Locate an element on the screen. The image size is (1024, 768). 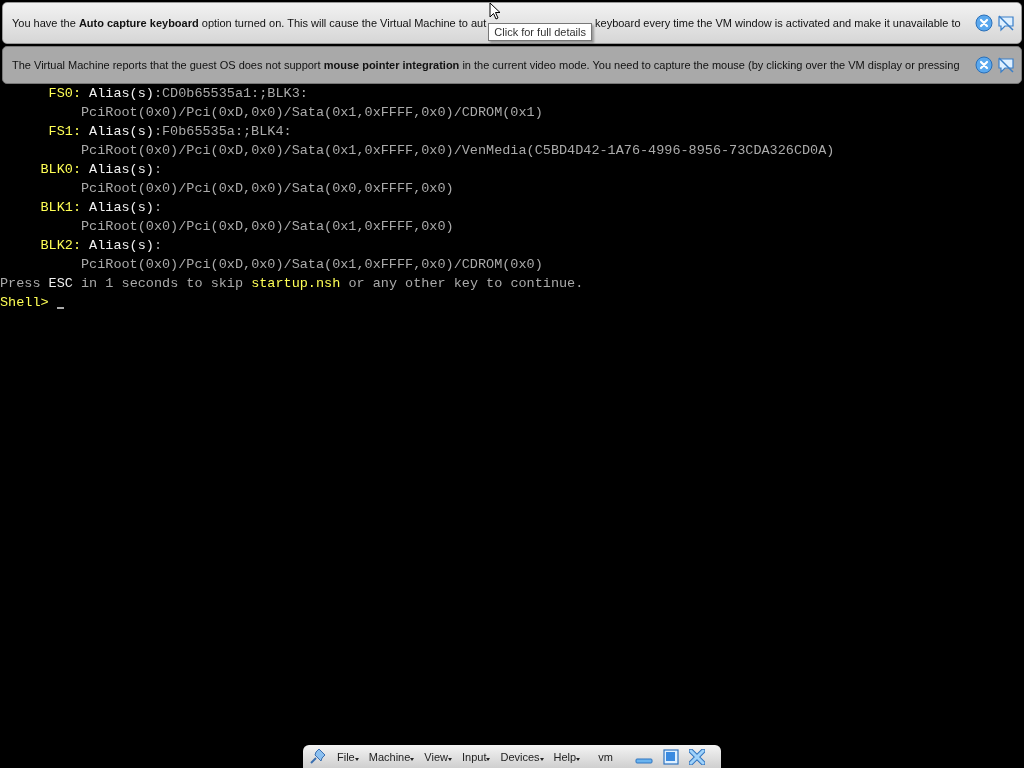
menu-item: View is located at coordinates (438, 756).